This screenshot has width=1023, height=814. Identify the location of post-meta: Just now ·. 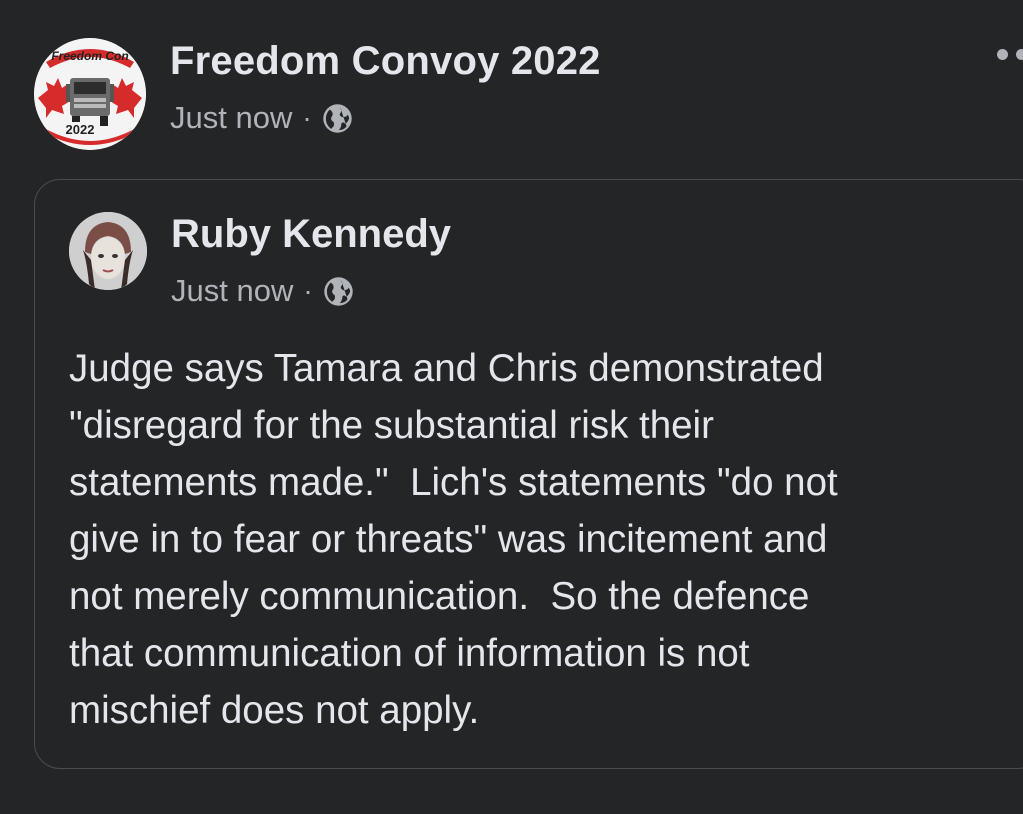
(385, 118).